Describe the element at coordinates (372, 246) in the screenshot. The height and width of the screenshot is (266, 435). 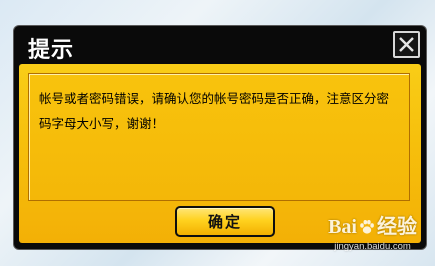
I see `watermark-url: jingyan.baidu.com` at that location.